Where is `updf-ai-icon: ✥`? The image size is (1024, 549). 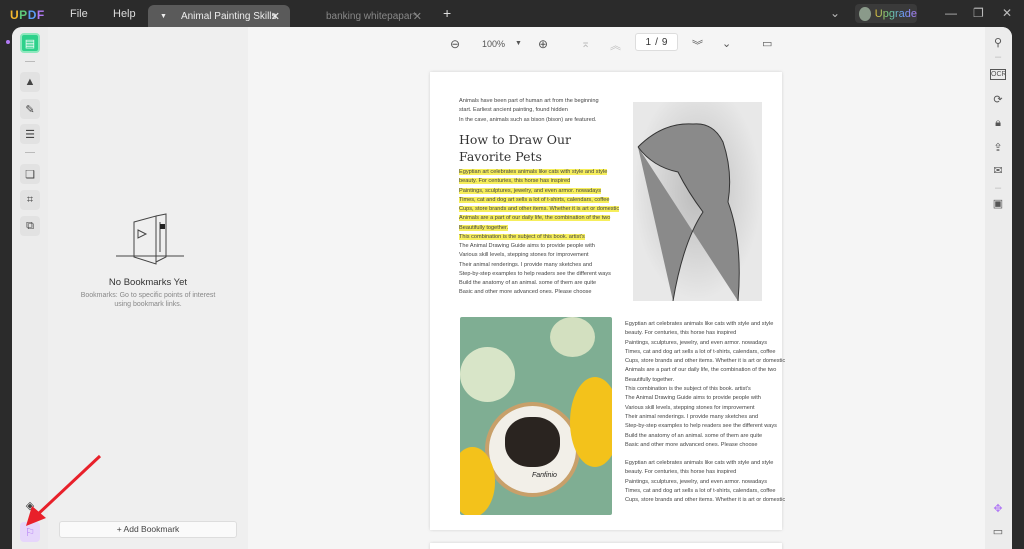
updf-ai-icon: ✥ is located at coordinates (998, 508).